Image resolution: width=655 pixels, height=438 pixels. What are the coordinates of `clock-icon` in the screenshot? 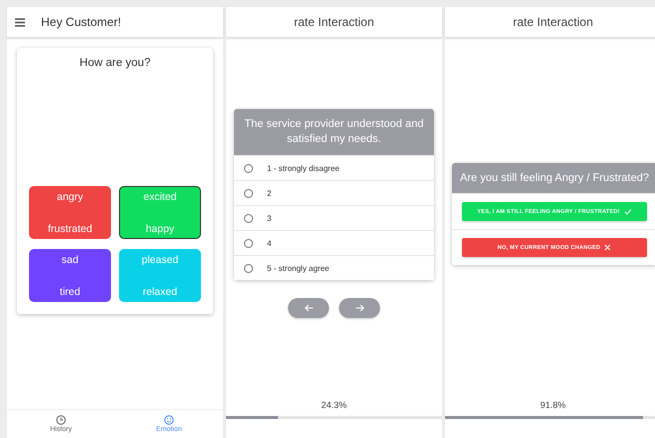 It's located at (61, 420).